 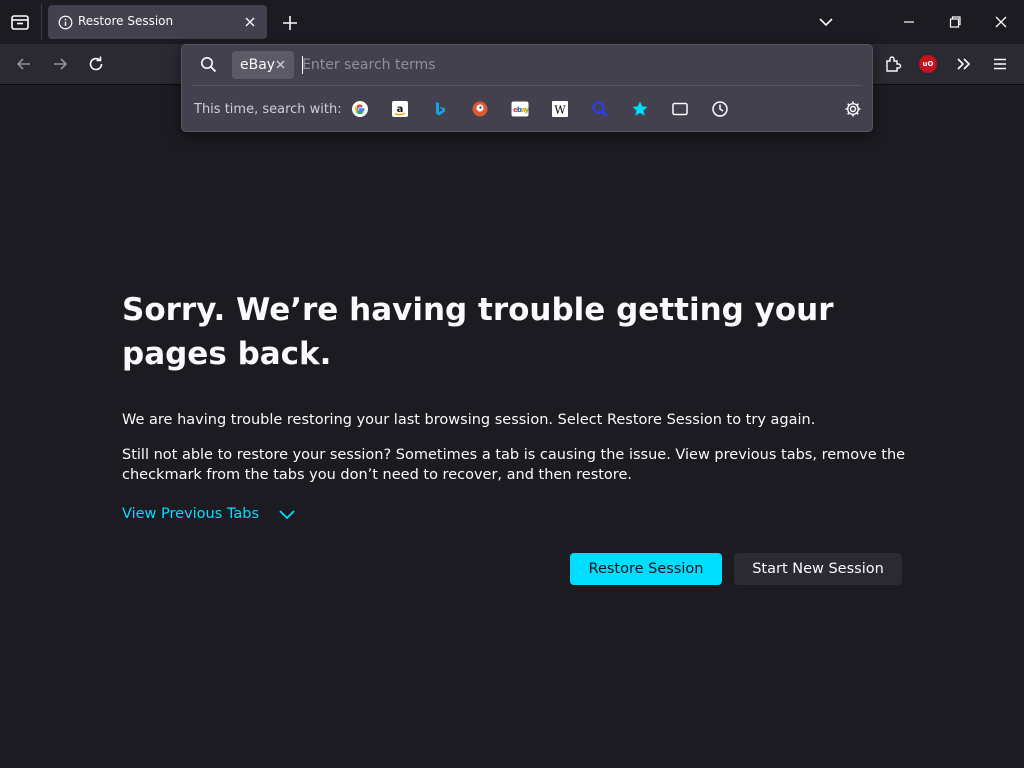 What do you see at coordinates (126, 21) in the screenshot?
I see `tab-title: Restore Session` at bounding box center [126, 21].